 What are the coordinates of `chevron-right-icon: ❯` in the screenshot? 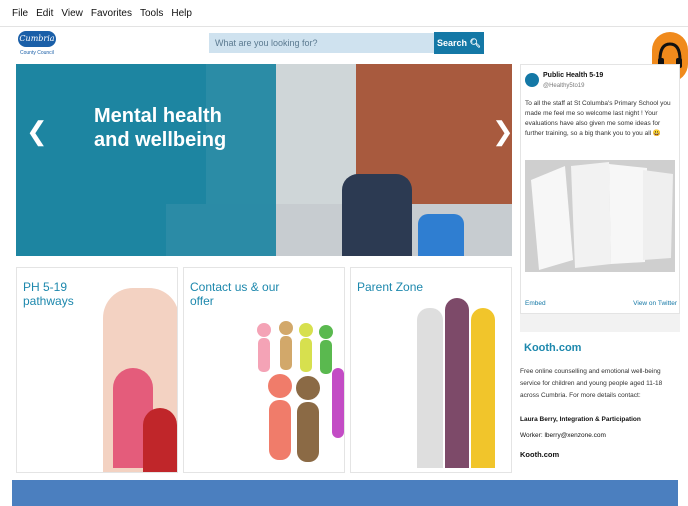 It's located at (502, 131).